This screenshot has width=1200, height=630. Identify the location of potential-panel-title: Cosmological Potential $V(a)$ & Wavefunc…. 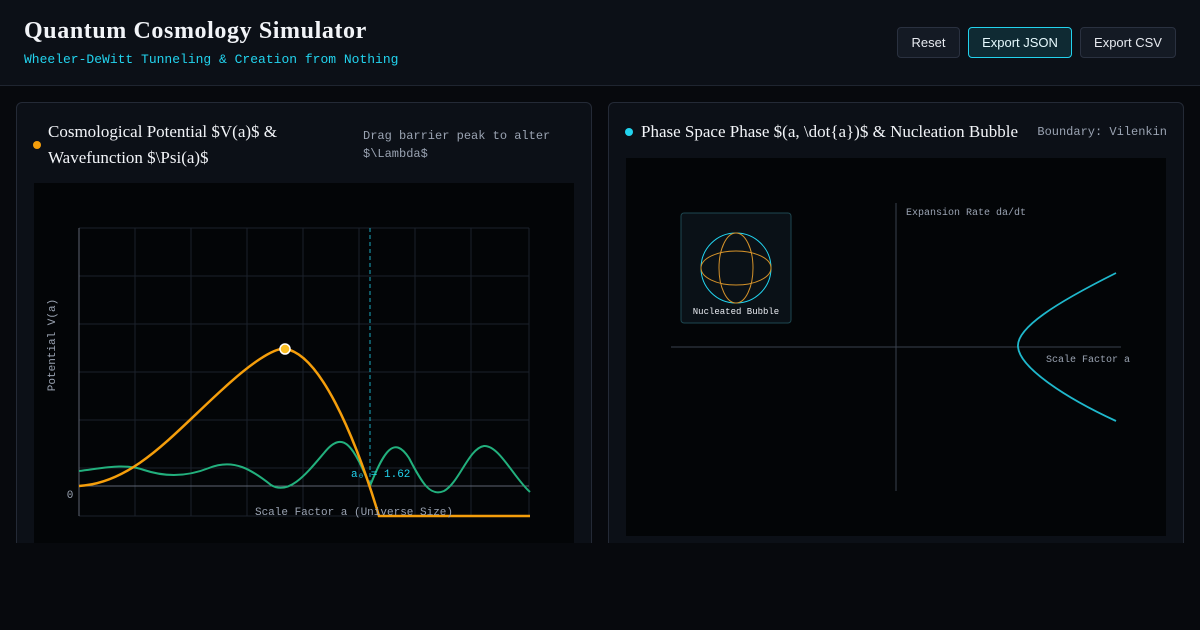
(162, 144).